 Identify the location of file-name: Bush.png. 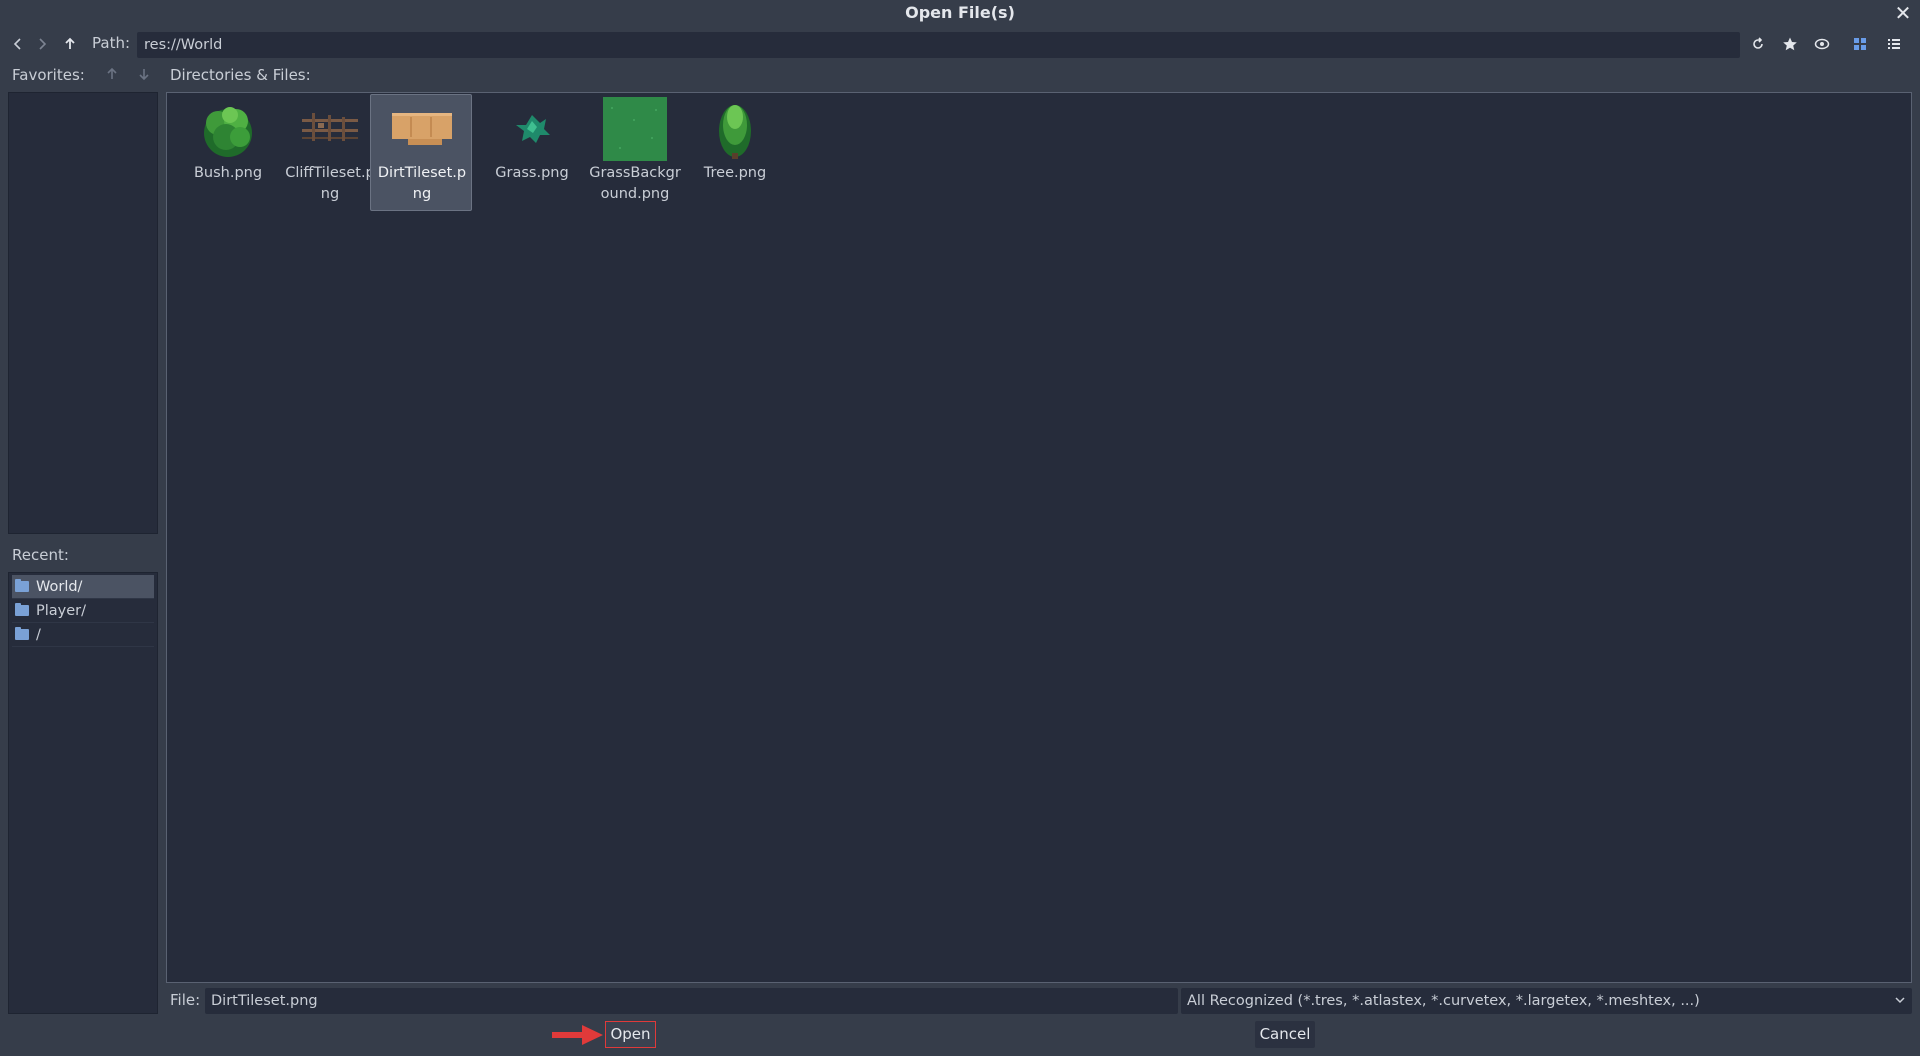
(228, 173).